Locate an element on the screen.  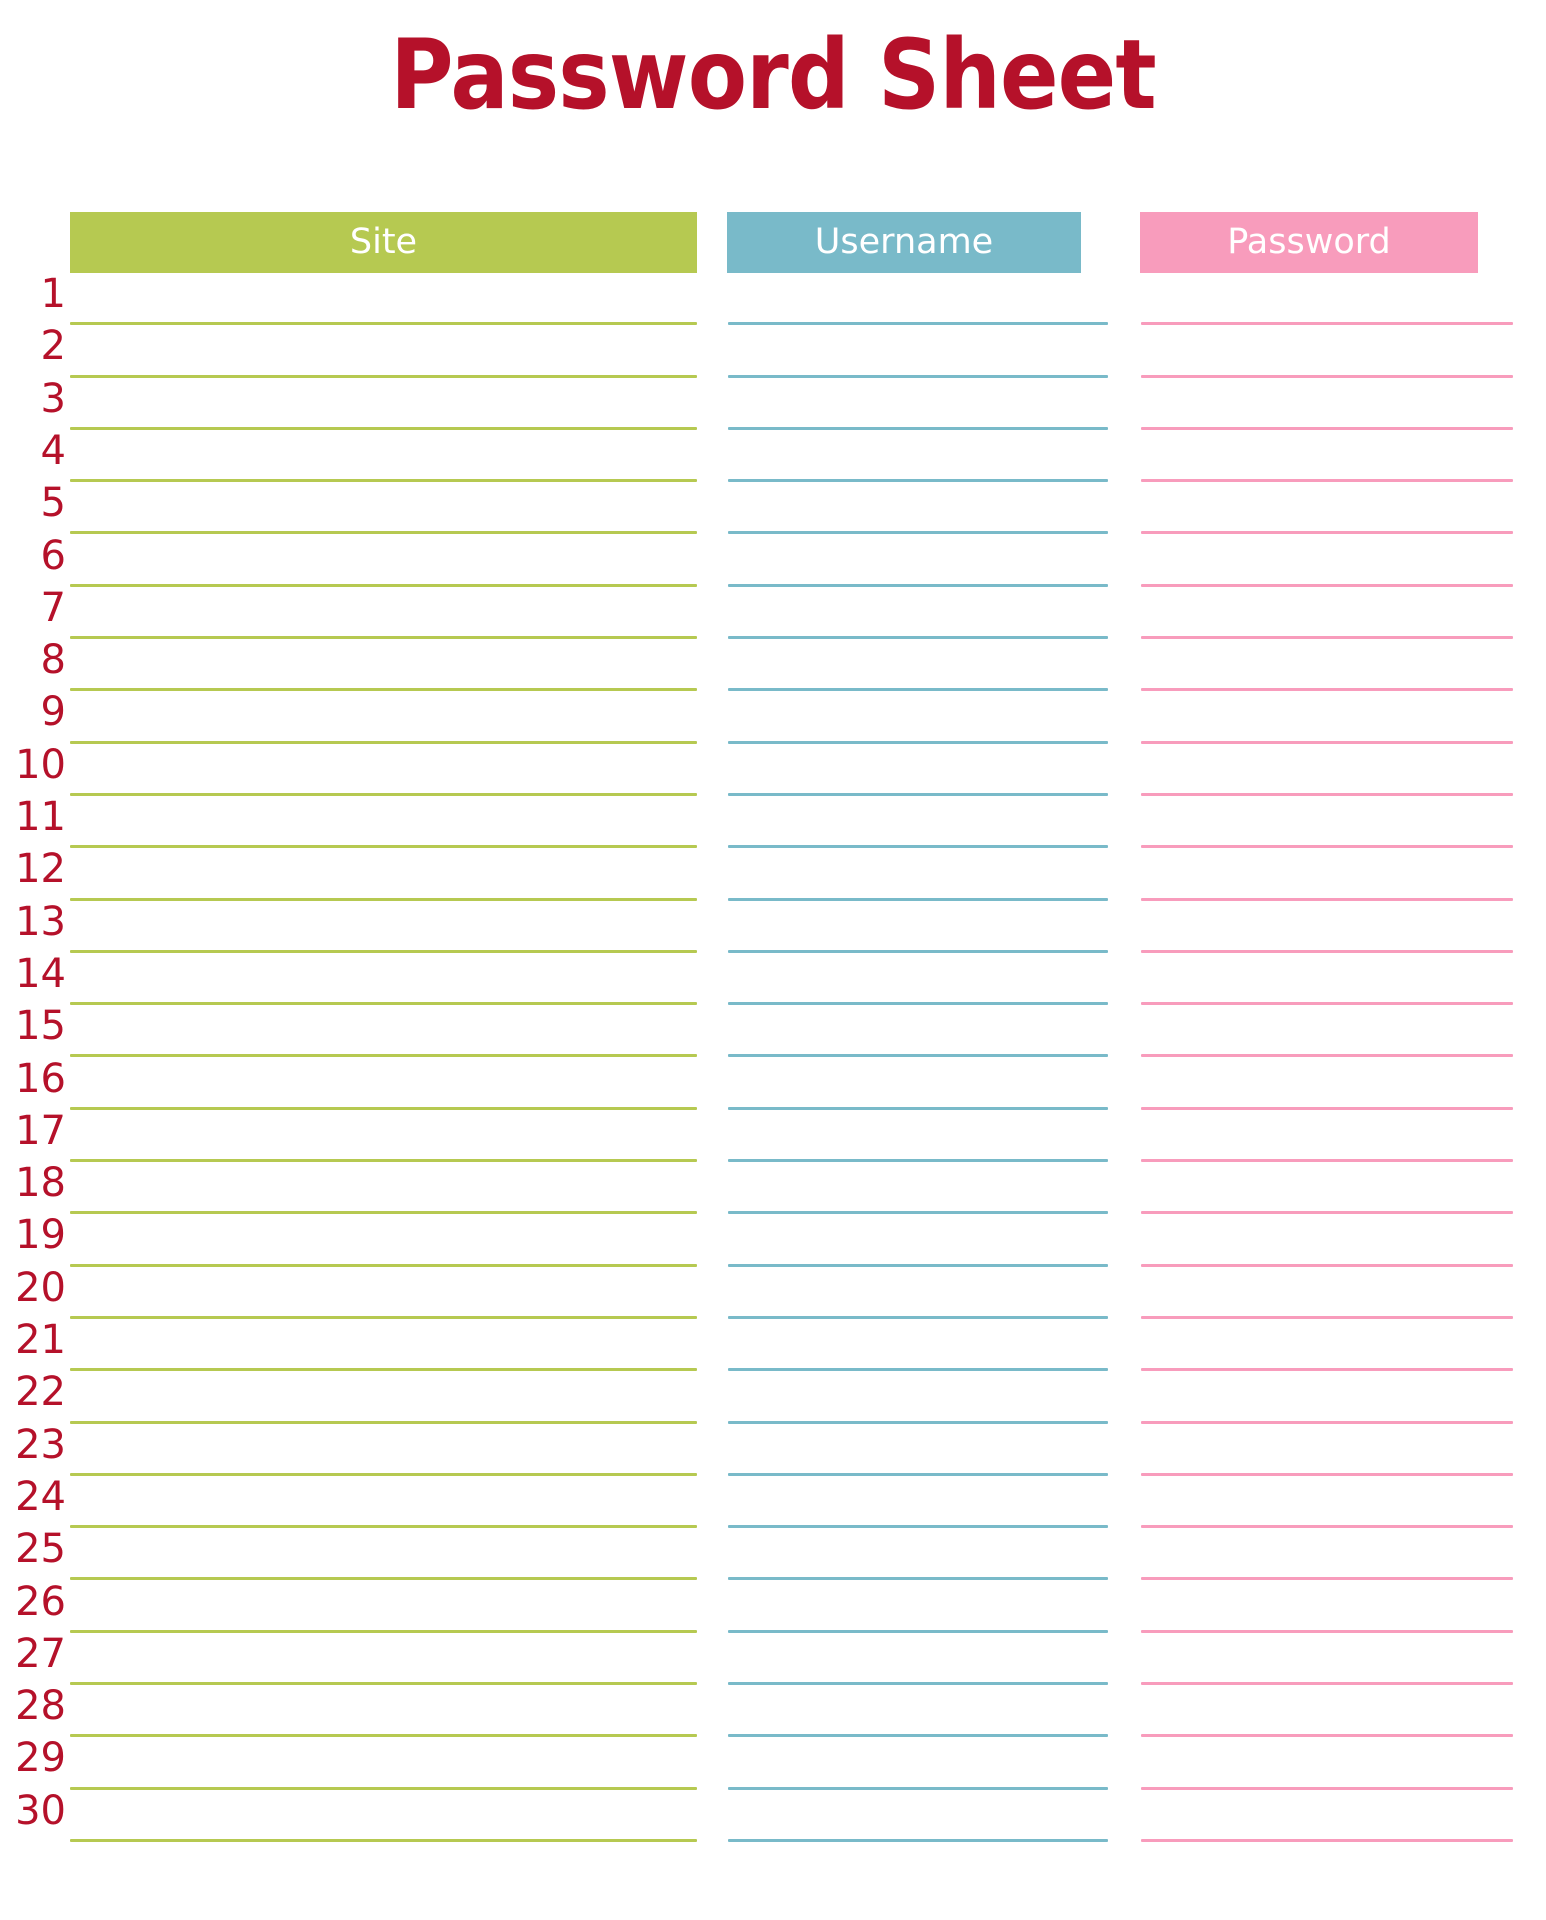
table-row: 6 is located at coordinates (773, 560).